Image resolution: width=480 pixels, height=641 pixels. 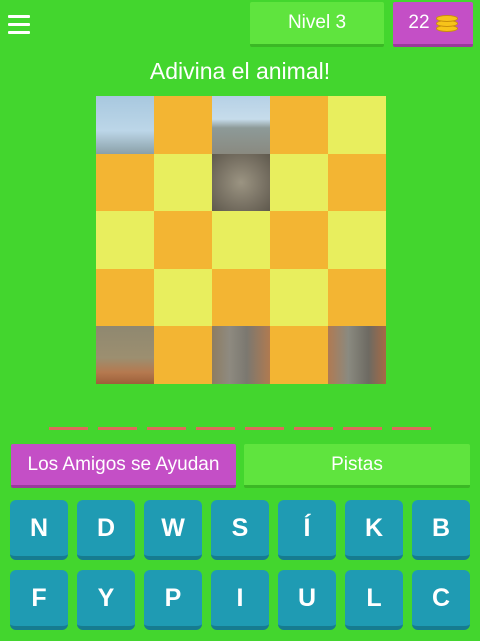 I want to click on page-title: Adivina el animal!, so click(x=240, y=71).